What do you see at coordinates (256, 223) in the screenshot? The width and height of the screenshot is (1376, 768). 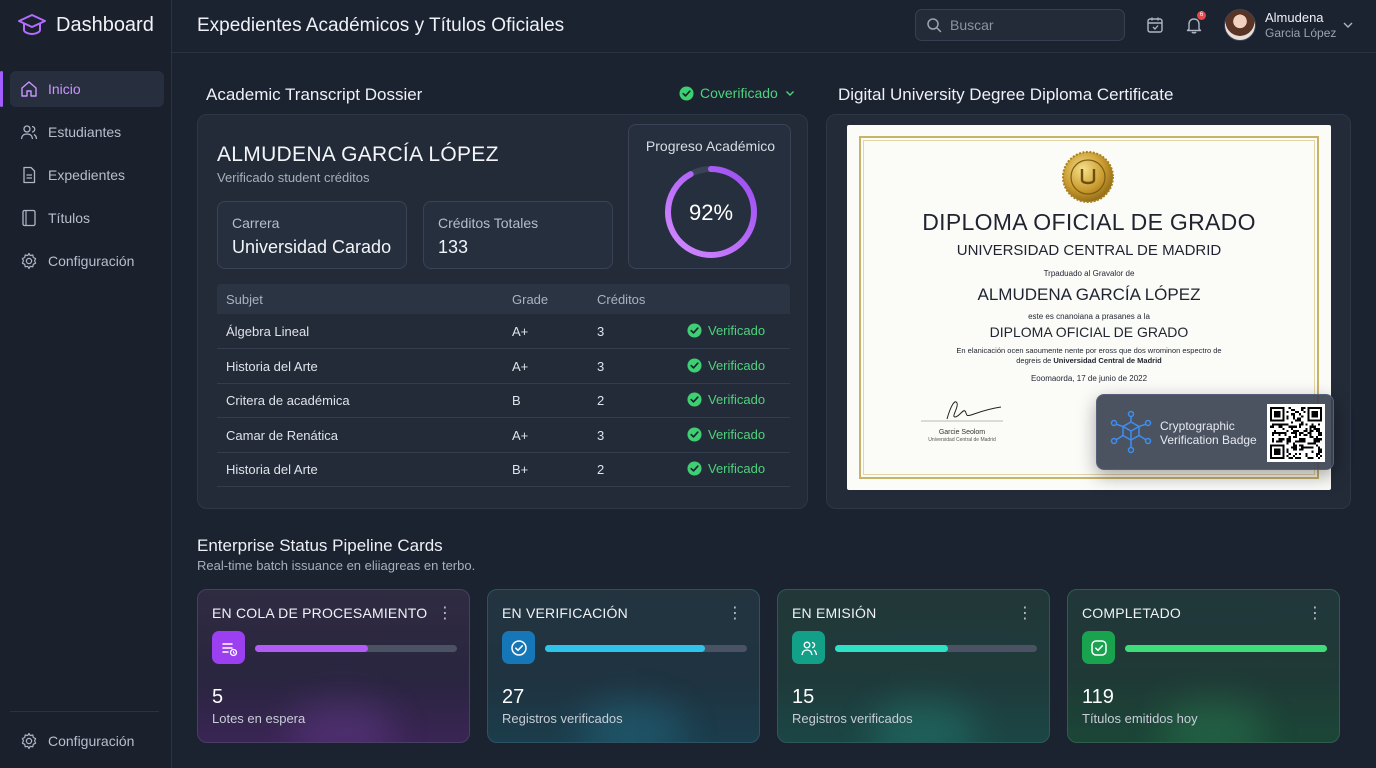 I see `career-label: Carrera` at bounding box center [256, 223].